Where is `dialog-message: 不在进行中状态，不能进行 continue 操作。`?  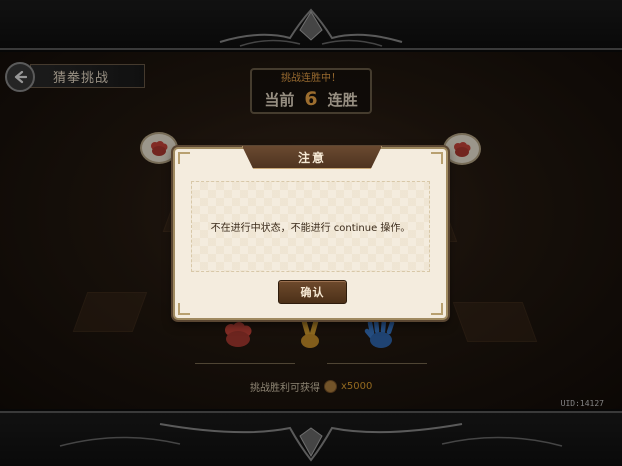
dialog-message: 不在进行中状态，不能进行 continue 操作。 is located at coordinates (310, 228).